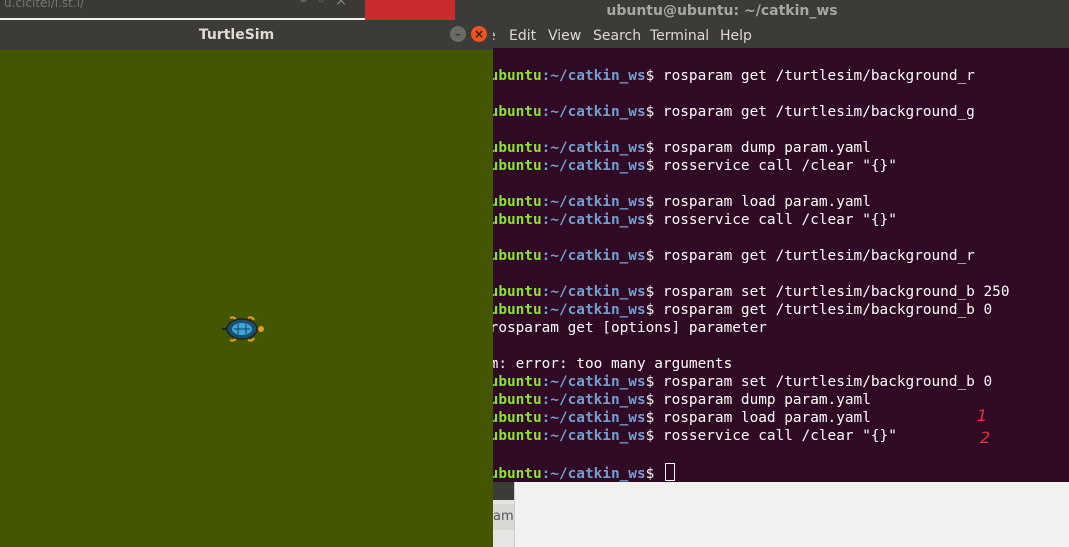  Describe the element at coordinates (722, 11) in the screenshot. I see `terminal-title: ubuntu@ubuntu: ~/catkin_ws` at that location.